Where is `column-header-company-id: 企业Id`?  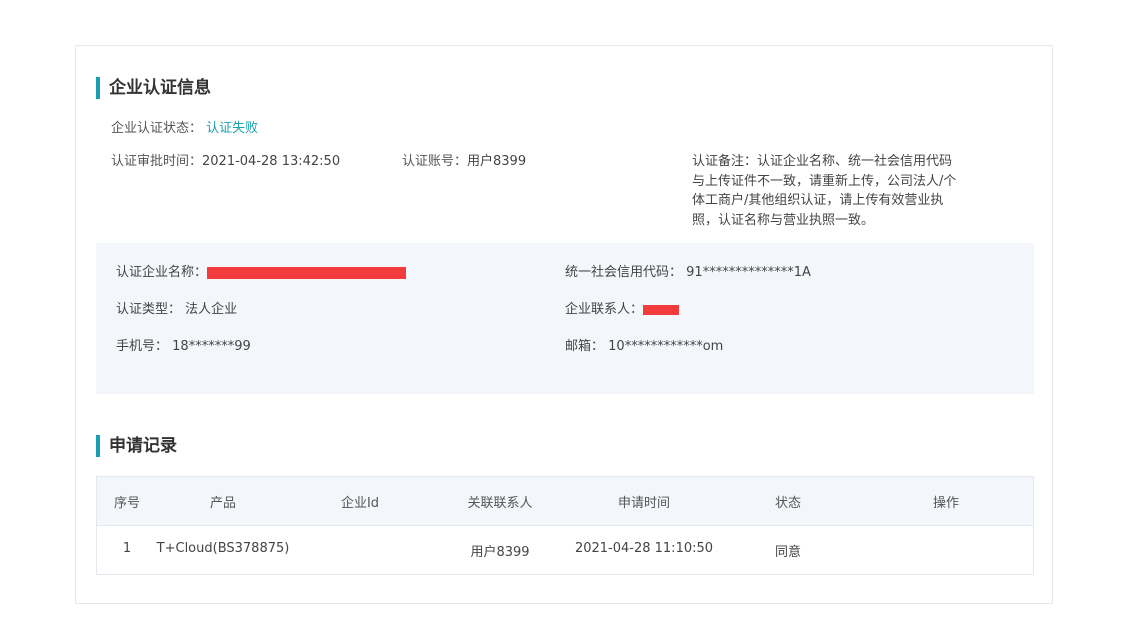
column-header-company-id: 企业Id is located at coordinates (360, 503).